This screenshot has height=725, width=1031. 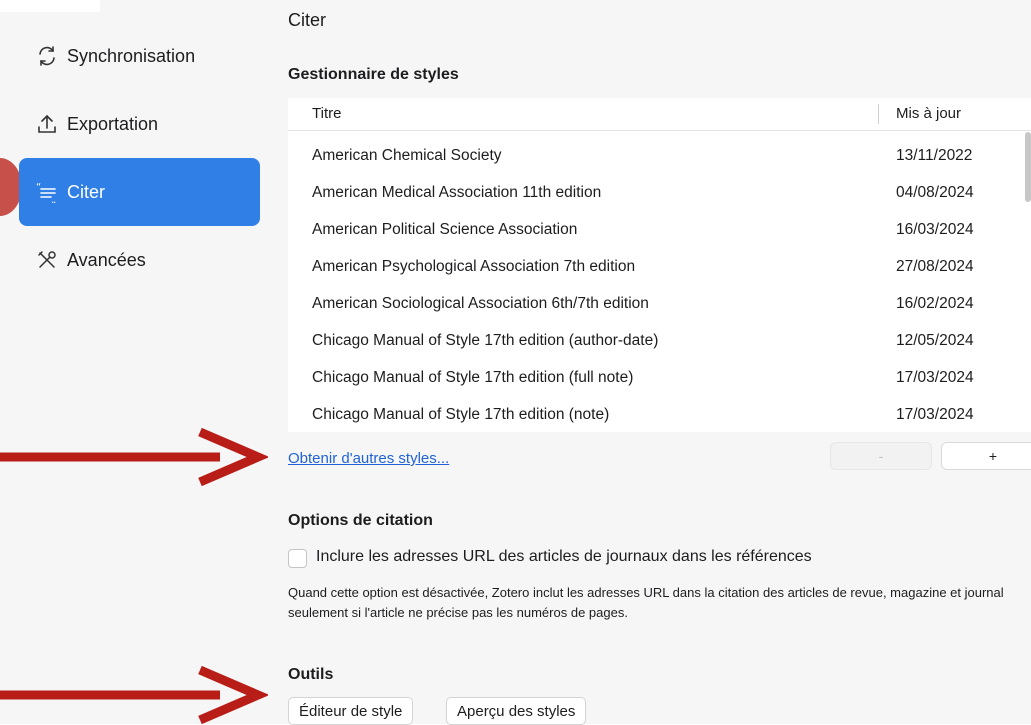 What do you see at coordinates (134, 456) in the screenshot?
I see `annotation-arrow-link` at bounding box center [134, 456].